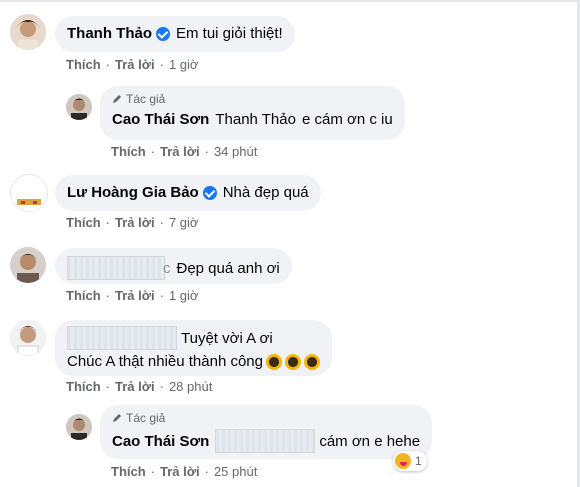 The image size is (580, 487). Describe the element at coordinates (29, 193) in the screenshot. I see `avatar-lu-hoang-gia-bao` at that location.